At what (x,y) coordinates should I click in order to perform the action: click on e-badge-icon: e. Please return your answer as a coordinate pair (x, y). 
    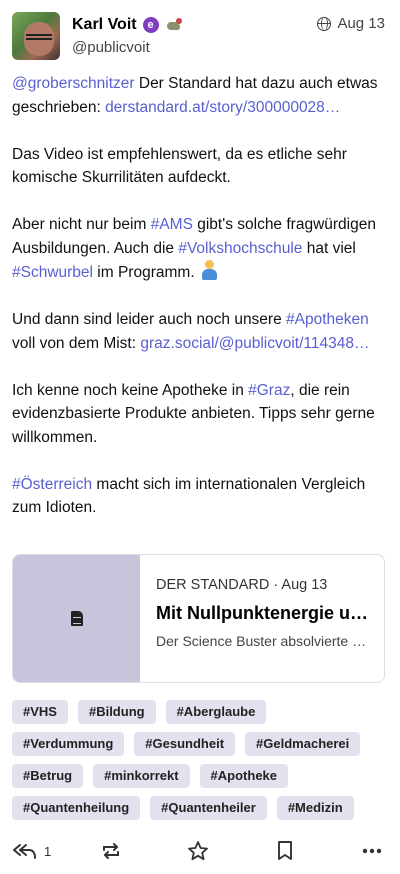
    Looking at the image, I should click on (150, 25).